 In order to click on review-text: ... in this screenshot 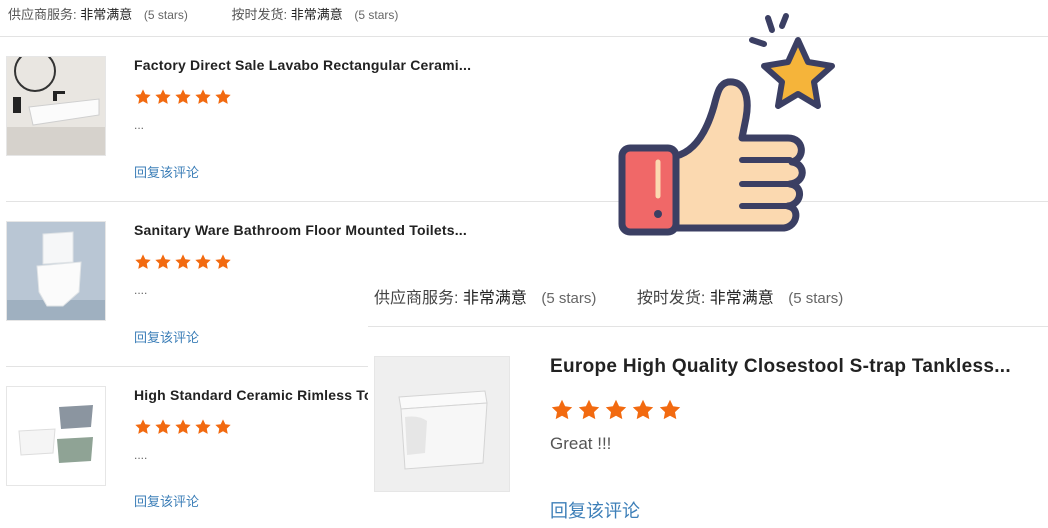, I will do `click(139, 125)`.